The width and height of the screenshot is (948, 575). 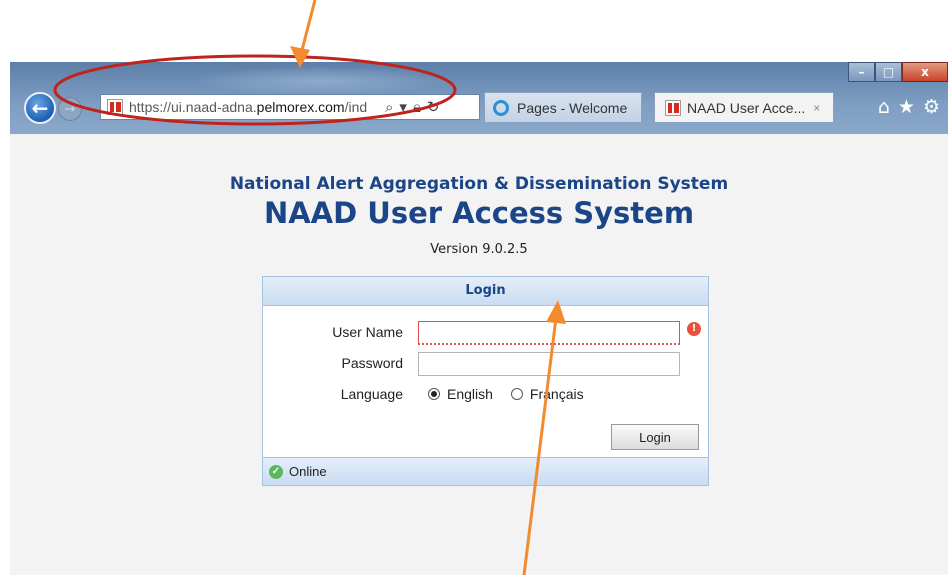 I want to click on login-button: Login, so click(x=655, y=437).